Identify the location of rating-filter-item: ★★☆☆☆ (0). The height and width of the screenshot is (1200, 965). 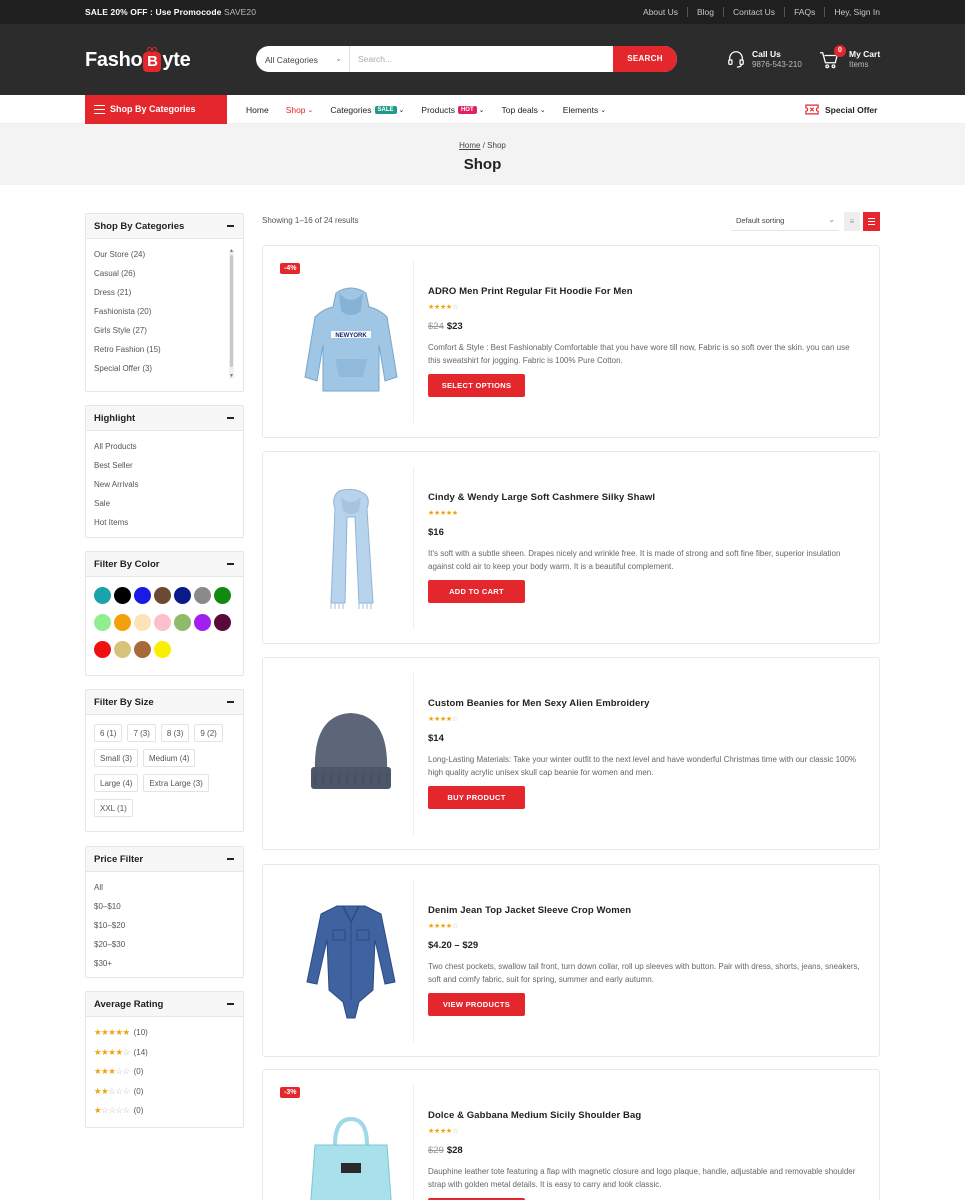
(164, 1092).